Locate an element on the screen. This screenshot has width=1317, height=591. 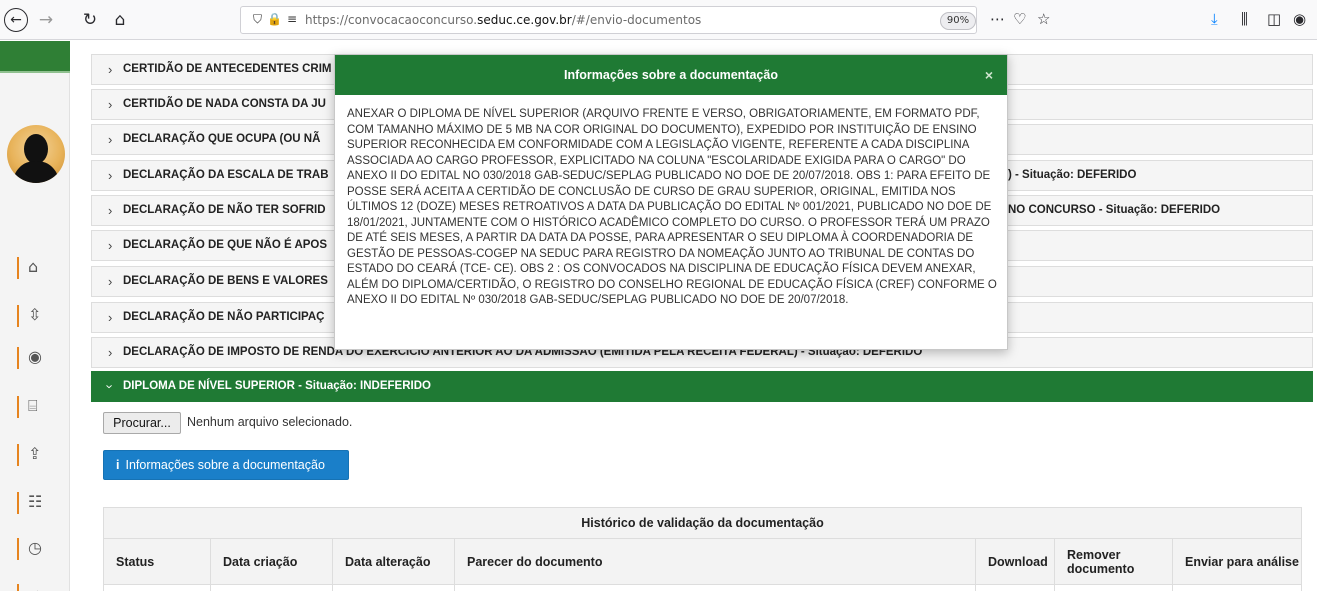
column-header-created: Data criação is located at coordinates (271, 561).